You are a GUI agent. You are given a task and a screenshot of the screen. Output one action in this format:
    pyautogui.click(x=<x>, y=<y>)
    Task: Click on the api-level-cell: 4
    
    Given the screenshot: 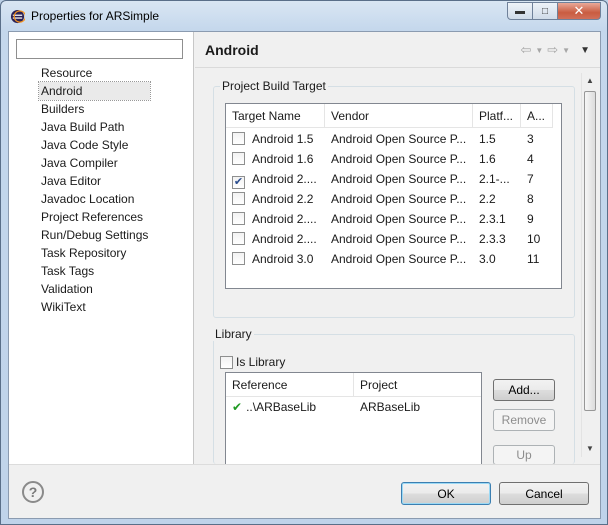 What is the action you would take?
    pyautogui.click(x=530, y=159)
    